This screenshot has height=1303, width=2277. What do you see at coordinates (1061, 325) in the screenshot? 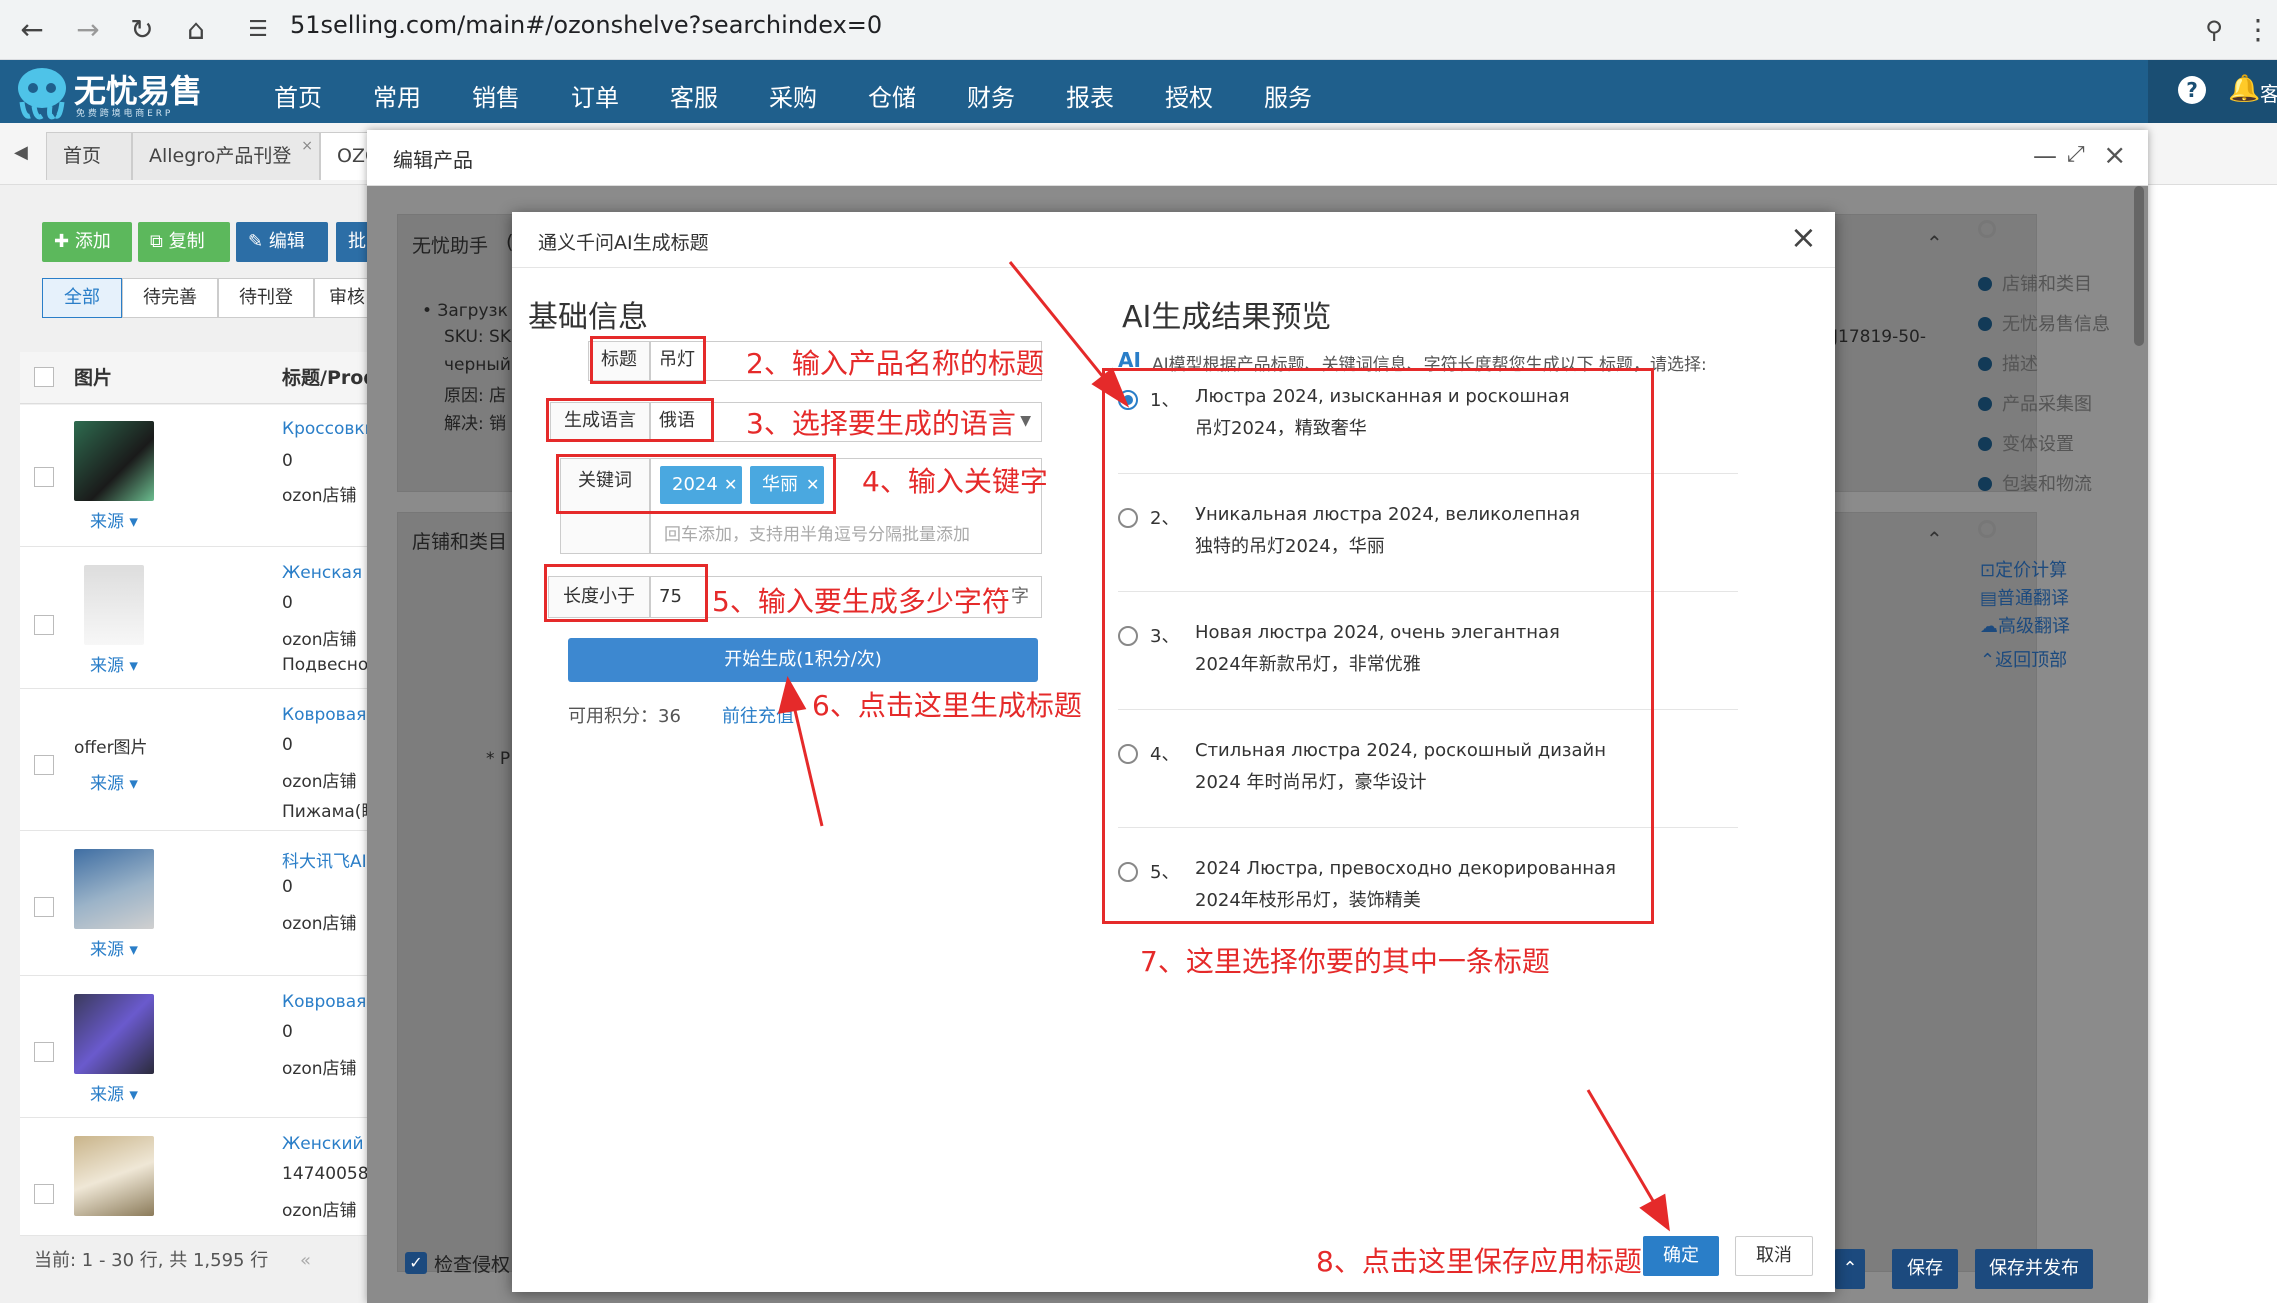
I see `arrow-to-results` at bounding box center [1061, 325].